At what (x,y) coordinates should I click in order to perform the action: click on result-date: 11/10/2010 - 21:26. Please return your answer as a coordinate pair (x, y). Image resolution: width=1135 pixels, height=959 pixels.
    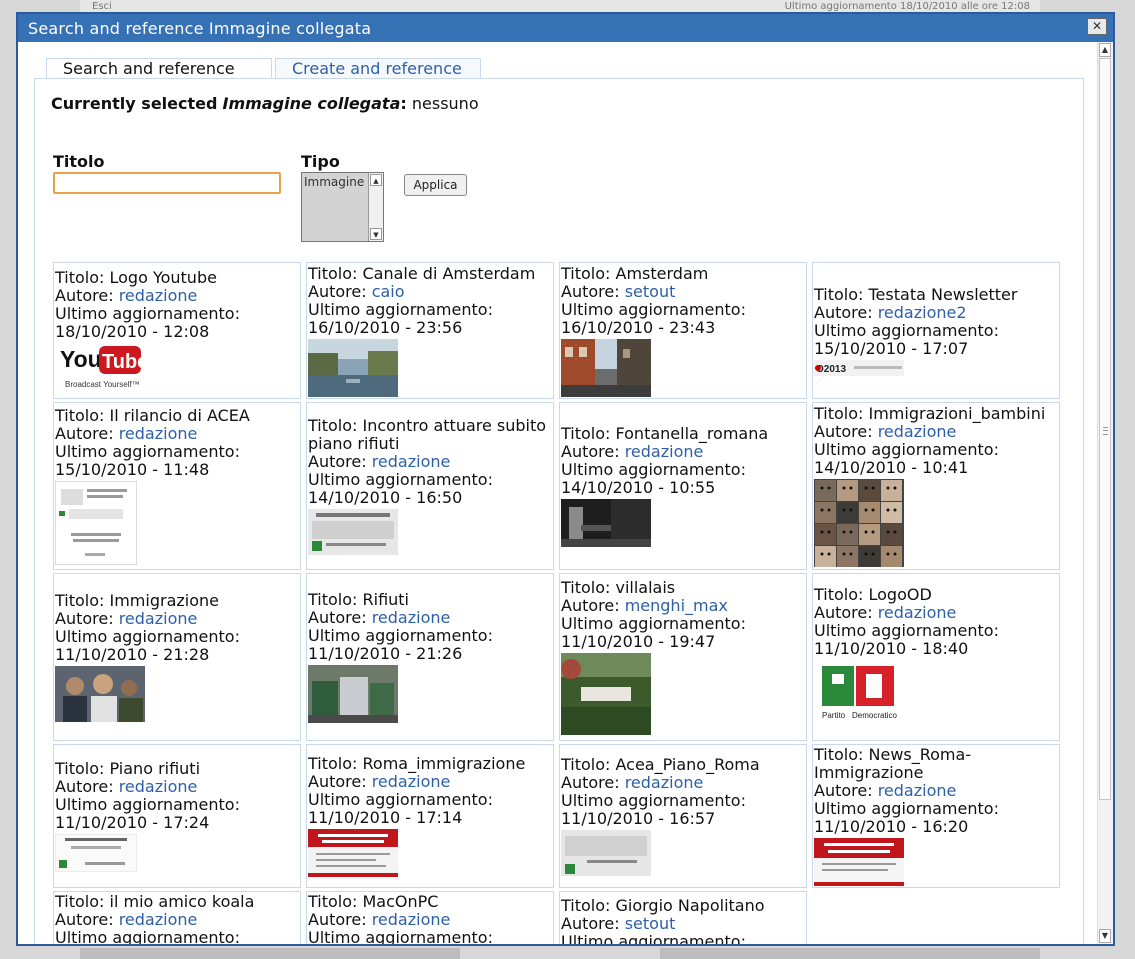
    Looking at the image, I should click on (385, 653).